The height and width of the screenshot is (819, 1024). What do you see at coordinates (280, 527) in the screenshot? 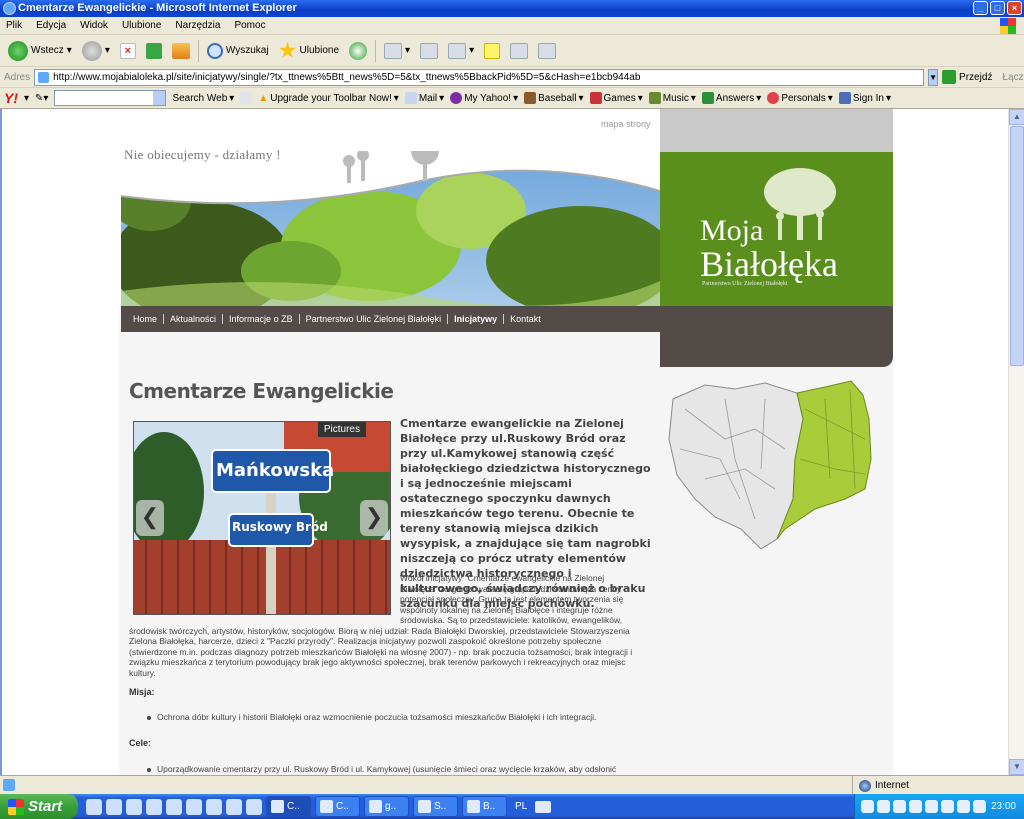
I see `street-sign-bottom: Ruskowy Bród` at bounding box center [280, 527].